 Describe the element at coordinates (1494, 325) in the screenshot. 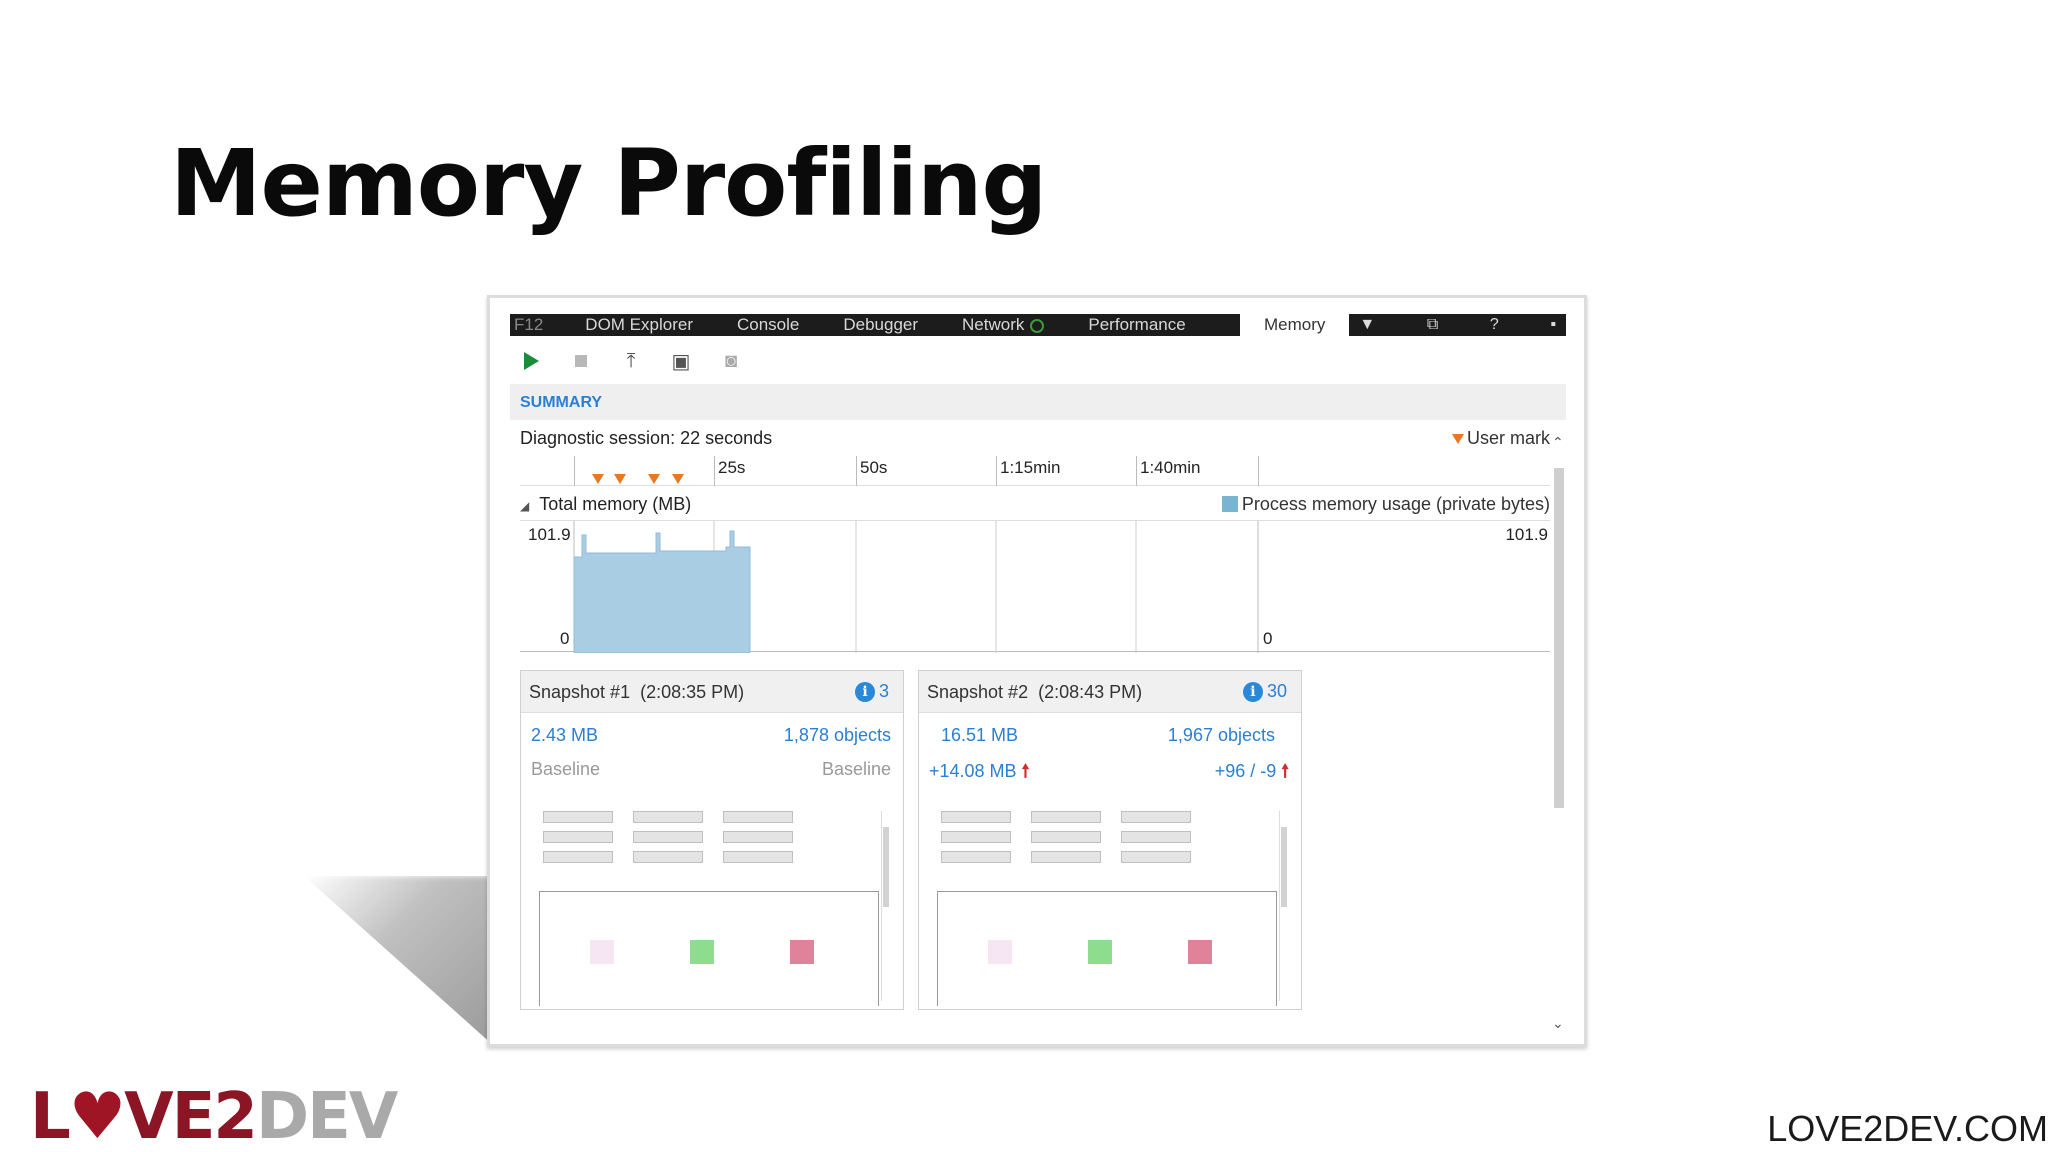

I see `help-icon: ?` at that location.